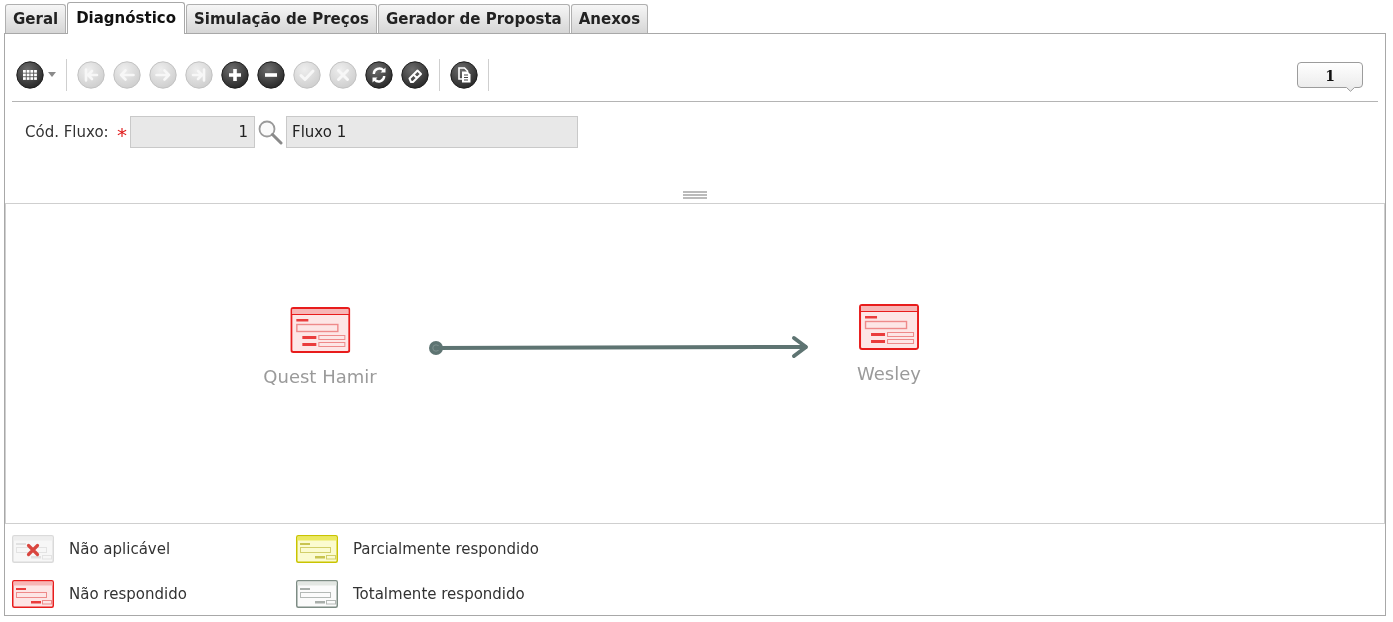 This screenshot has width=1393, height=622. What do you see at coordinates (52, 74) in the screenshot?
I see `caret-icon` at bounding box center [52, 74].